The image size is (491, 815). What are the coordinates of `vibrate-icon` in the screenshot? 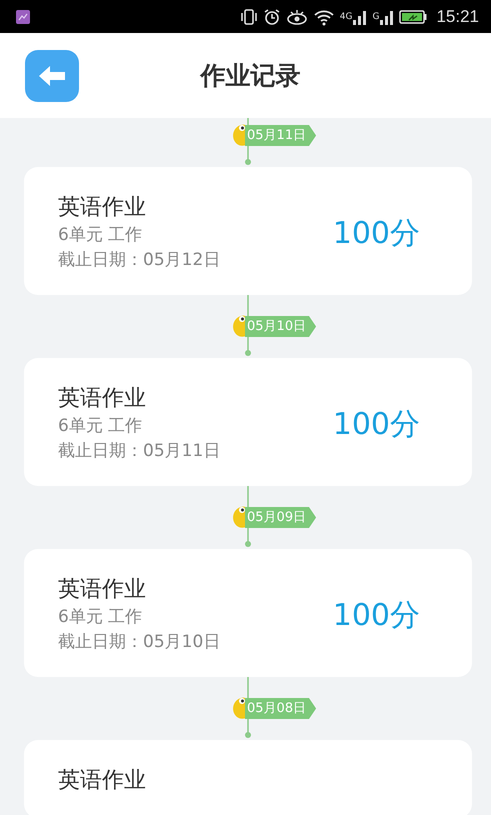 It's located at (249, 16).